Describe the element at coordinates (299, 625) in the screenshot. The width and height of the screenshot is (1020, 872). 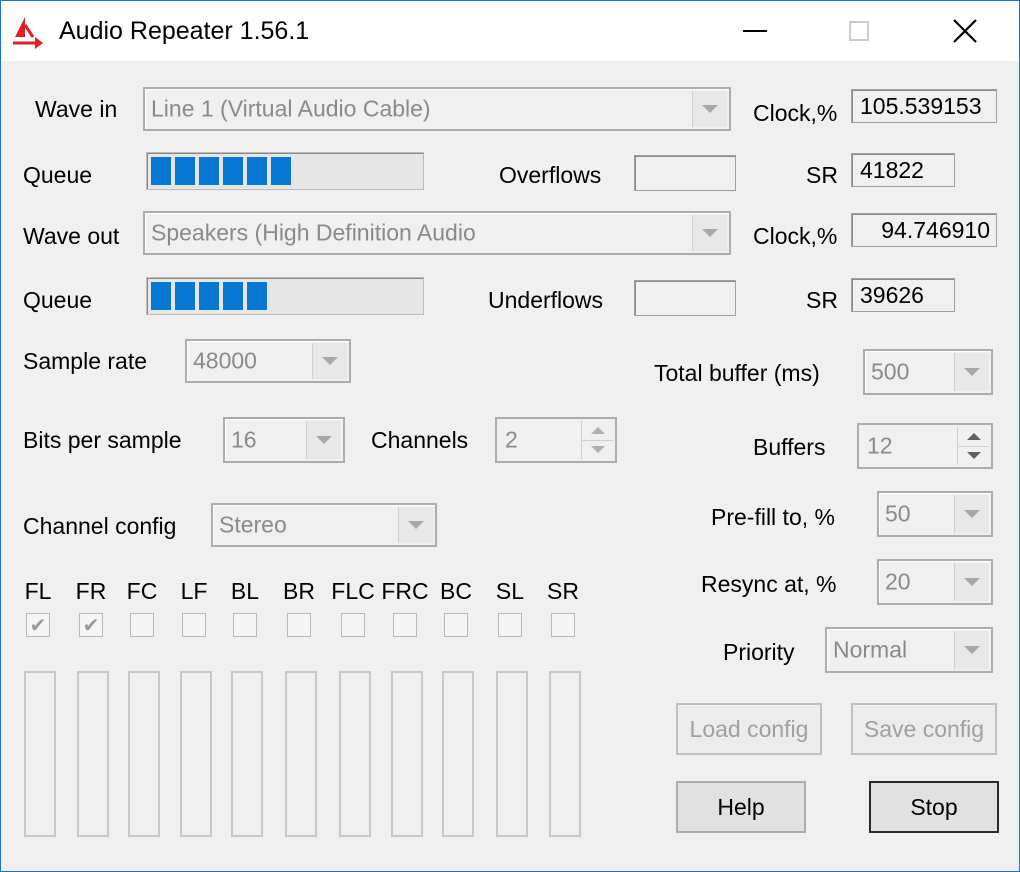
I see `channel-checkbox-br` at that location.